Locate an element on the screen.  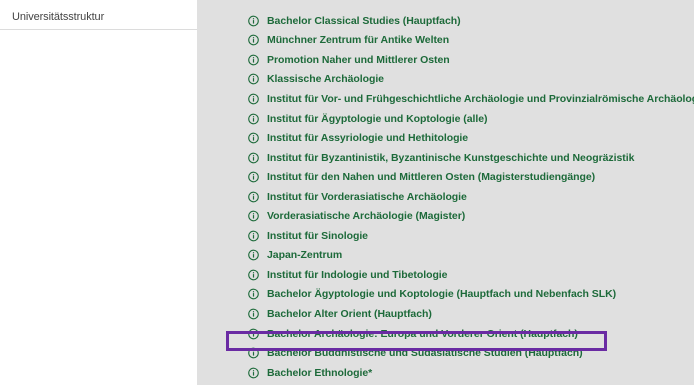
highlight-box is located at coordinates (416, 341).